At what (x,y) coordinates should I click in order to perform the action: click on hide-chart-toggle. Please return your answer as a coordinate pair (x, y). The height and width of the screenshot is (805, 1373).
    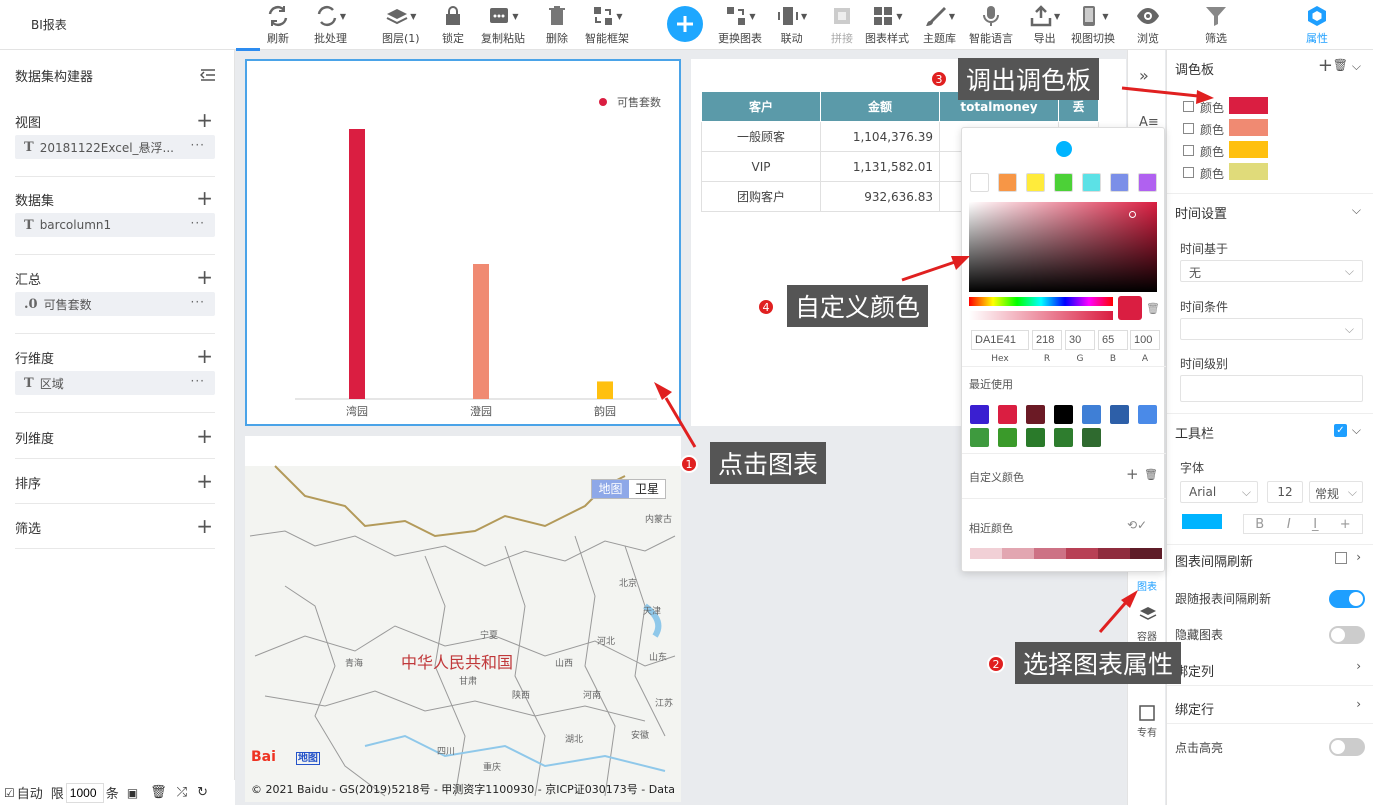
    Looking at the image, I should click on (1347, 635).